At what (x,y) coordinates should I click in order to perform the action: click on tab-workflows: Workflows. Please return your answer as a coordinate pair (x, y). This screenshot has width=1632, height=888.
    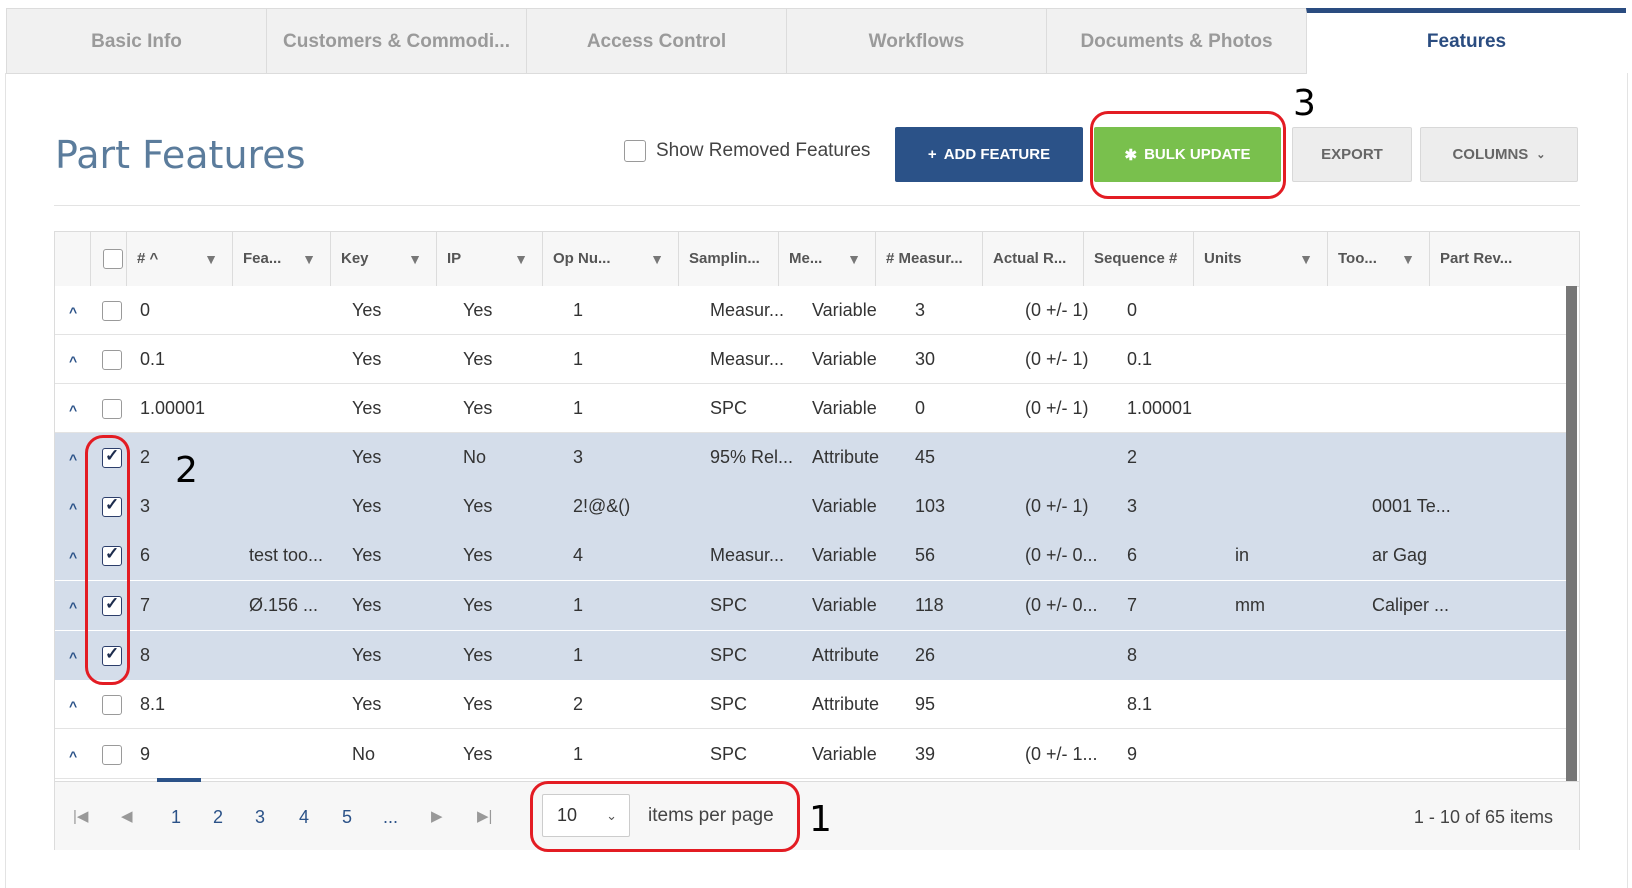
    Looking at the image, I should click on (916, 41).